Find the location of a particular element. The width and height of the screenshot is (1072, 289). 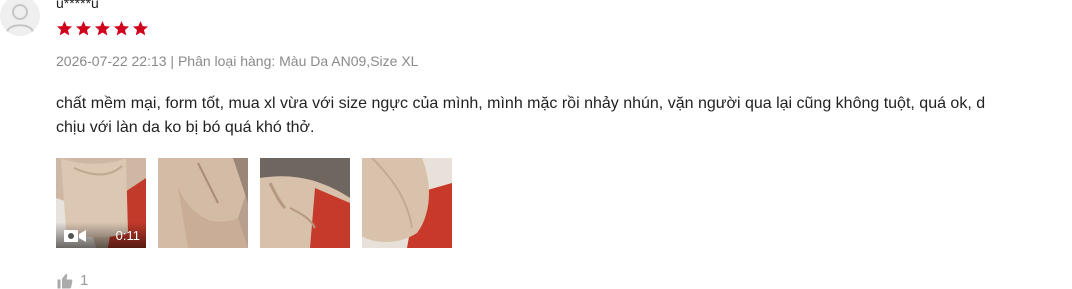

video-camera-icon is located at coordinates (75, 236).